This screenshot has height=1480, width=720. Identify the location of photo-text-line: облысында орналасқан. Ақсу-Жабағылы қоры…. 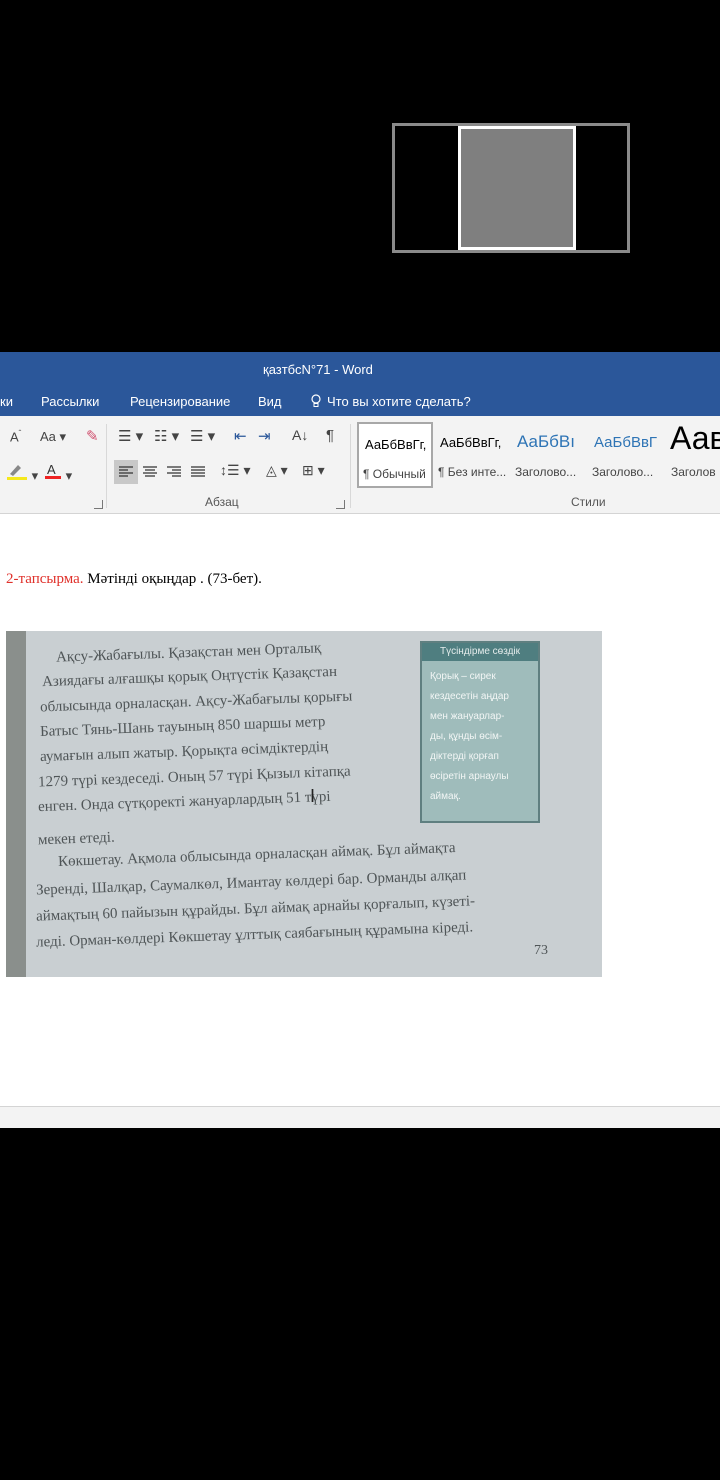
(196, 702).